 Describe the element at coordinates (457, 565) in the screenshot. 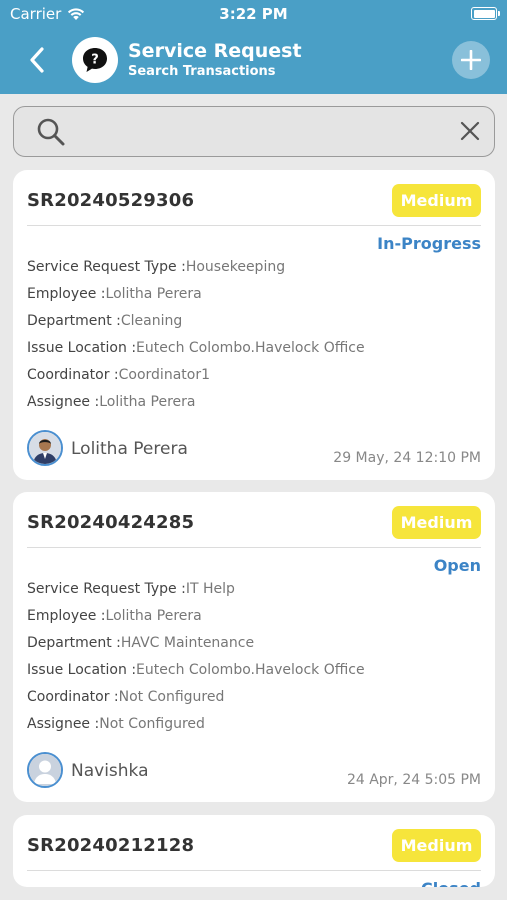

I see `status-label: Open` at that location.